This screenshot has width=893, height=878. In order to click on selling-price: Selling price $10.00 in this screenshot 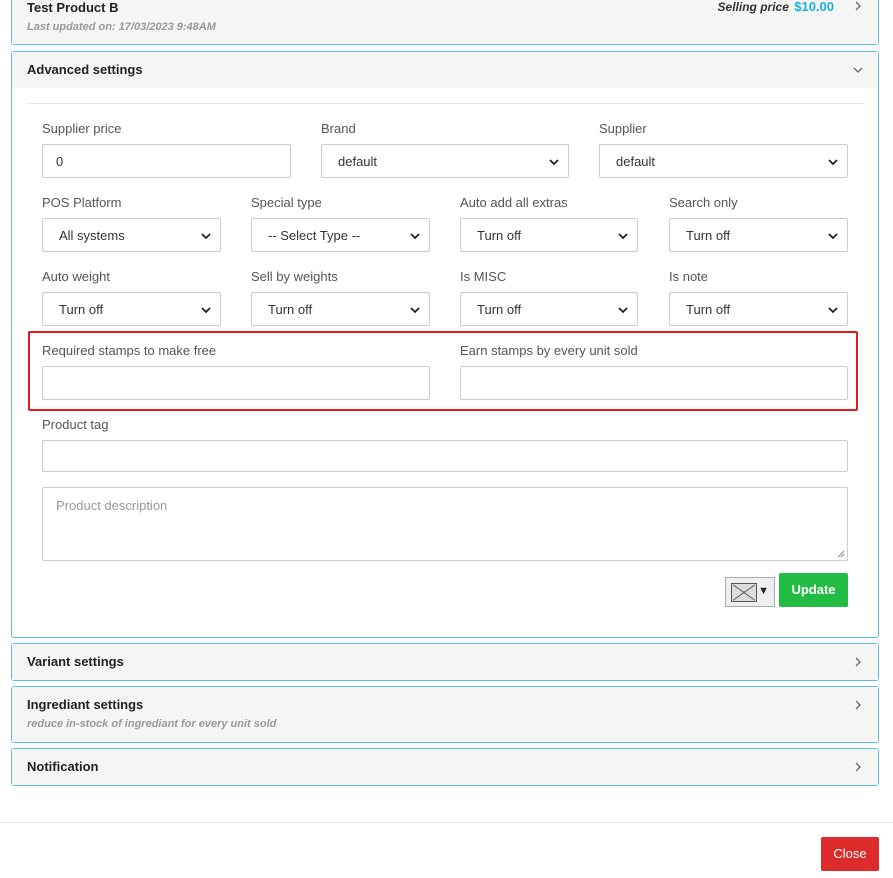, I will do `click(776, 7)`.